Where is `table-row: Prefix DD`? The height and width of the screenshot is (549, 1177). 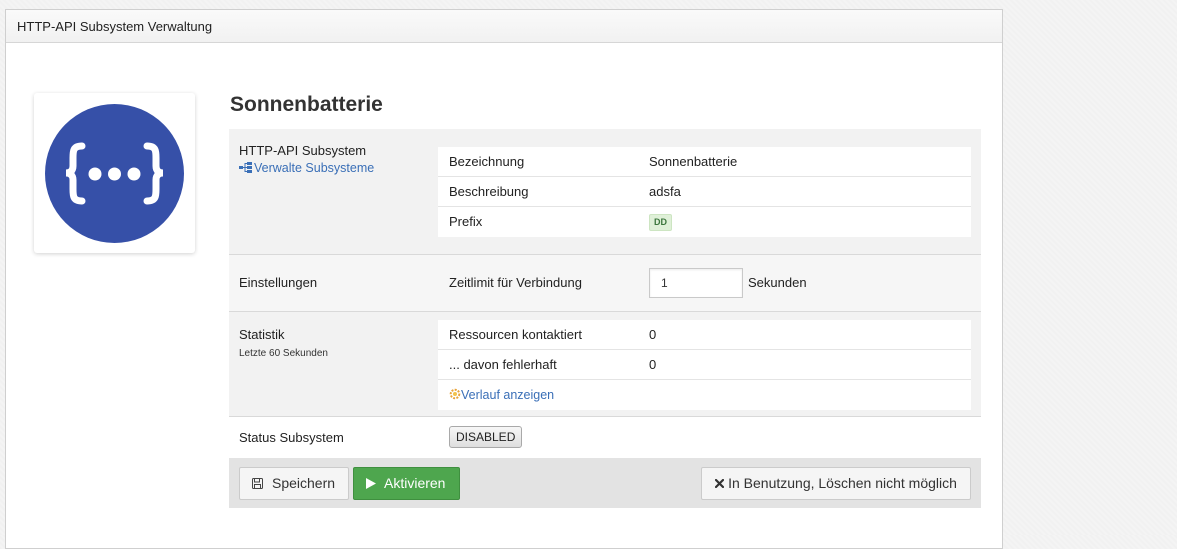 table-row: Prefix DD is located at coordinates (704, 222).